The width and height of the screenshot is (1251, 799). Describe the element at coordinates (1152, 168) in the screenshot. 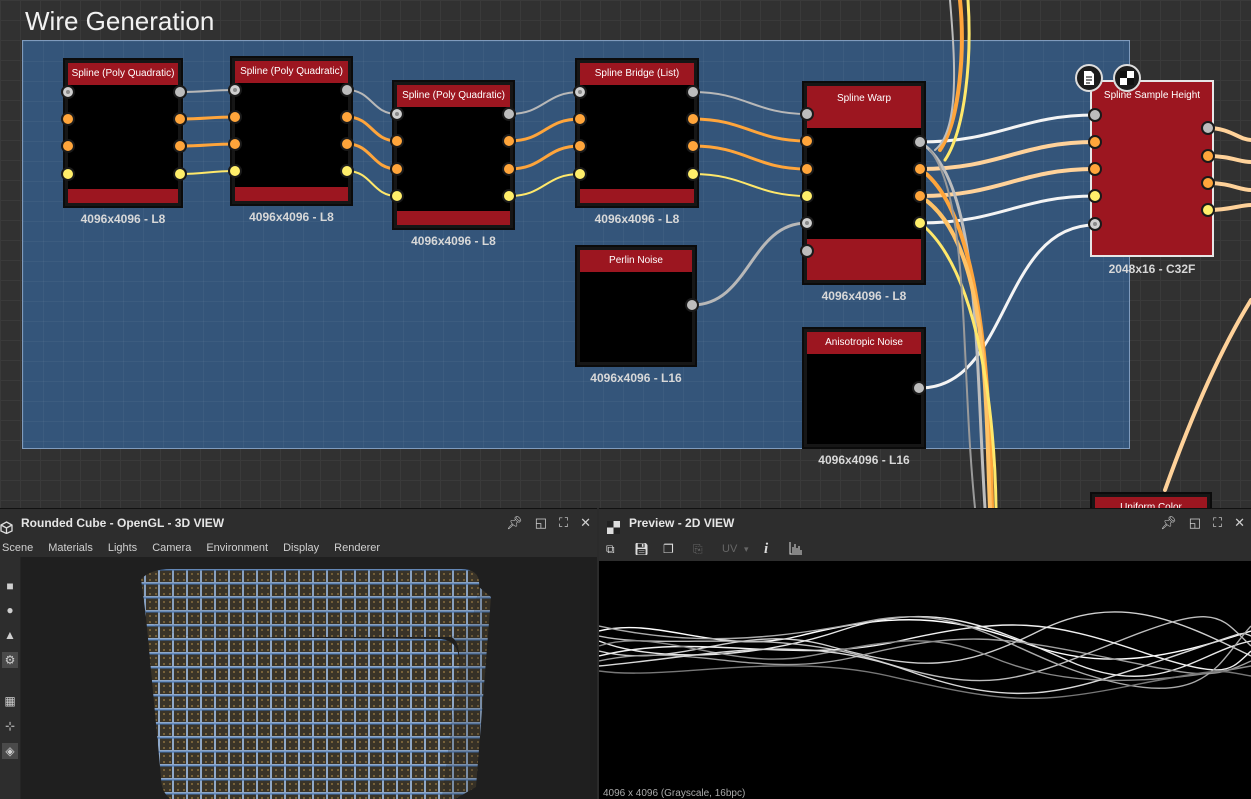

I see `node-spline-sample-height: Spline Sample Height` at that location.